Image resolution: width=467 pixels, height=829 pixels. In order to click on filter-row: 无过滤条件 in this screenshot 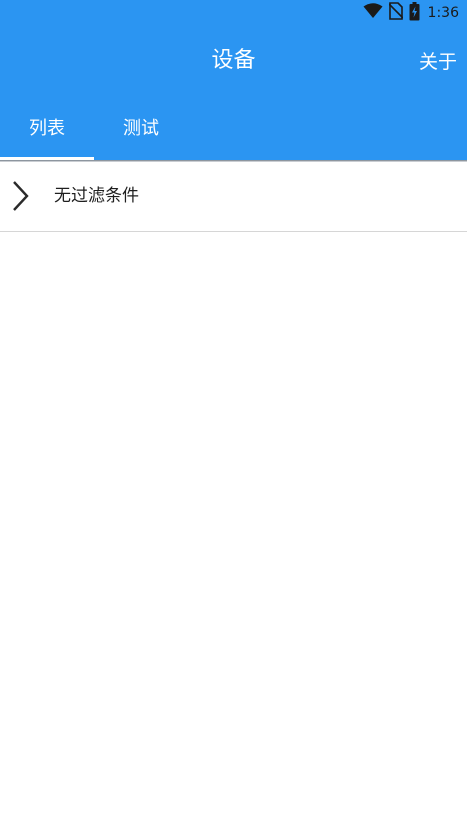, I will do `click(233, 197)`.